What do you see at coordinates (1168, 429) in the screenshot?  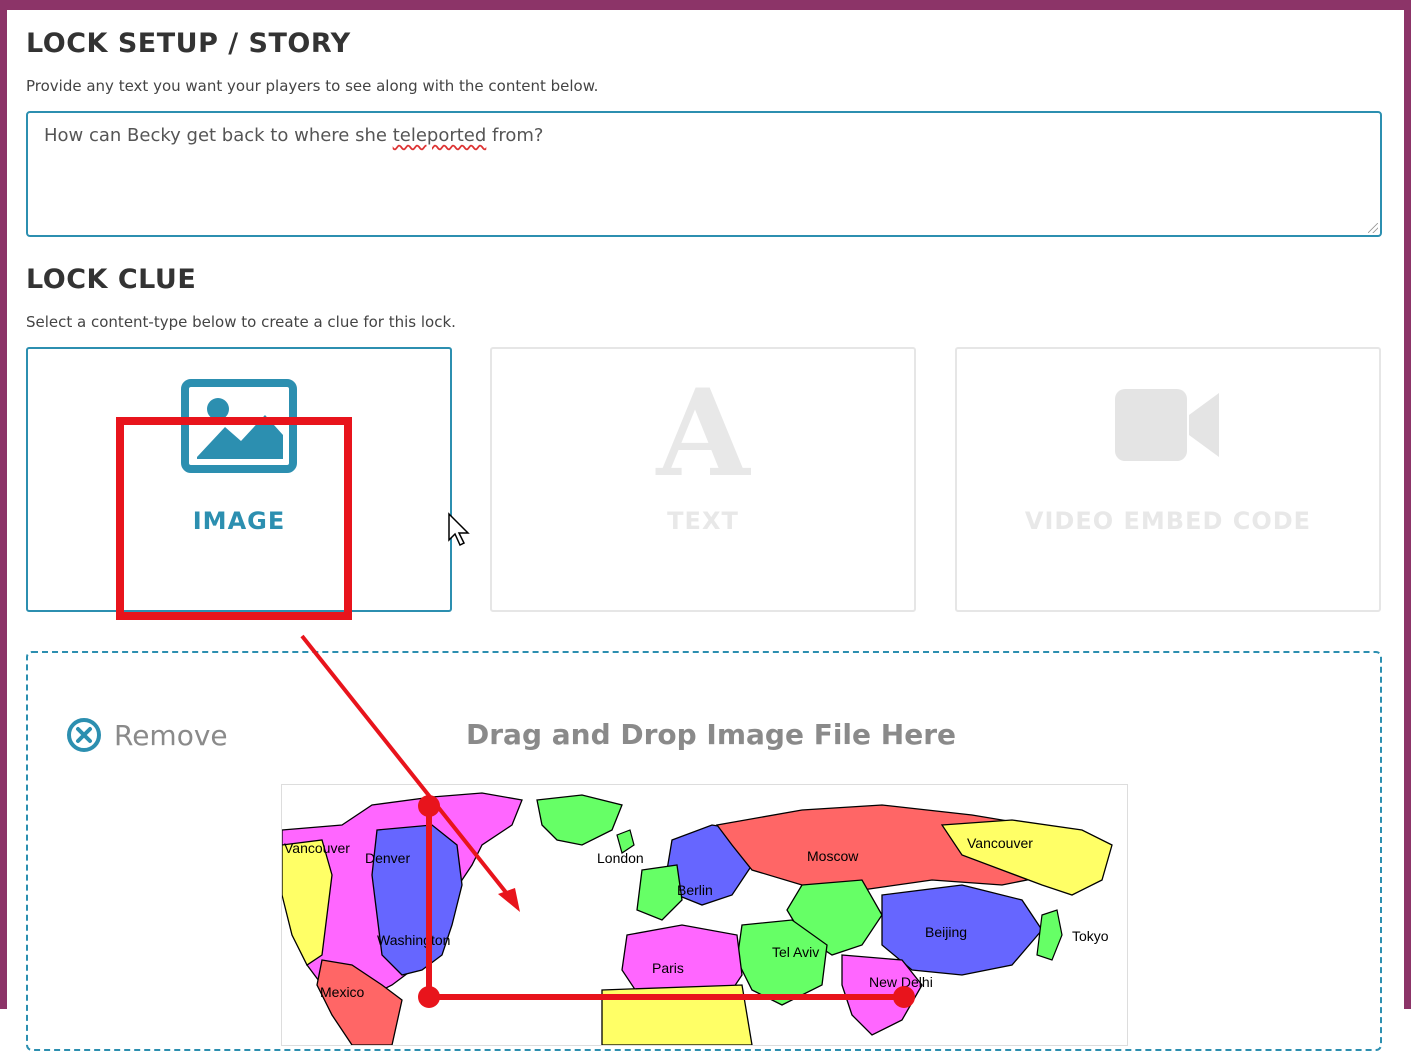 I see `video-camera-icon` at bounding box center [1168, 429].